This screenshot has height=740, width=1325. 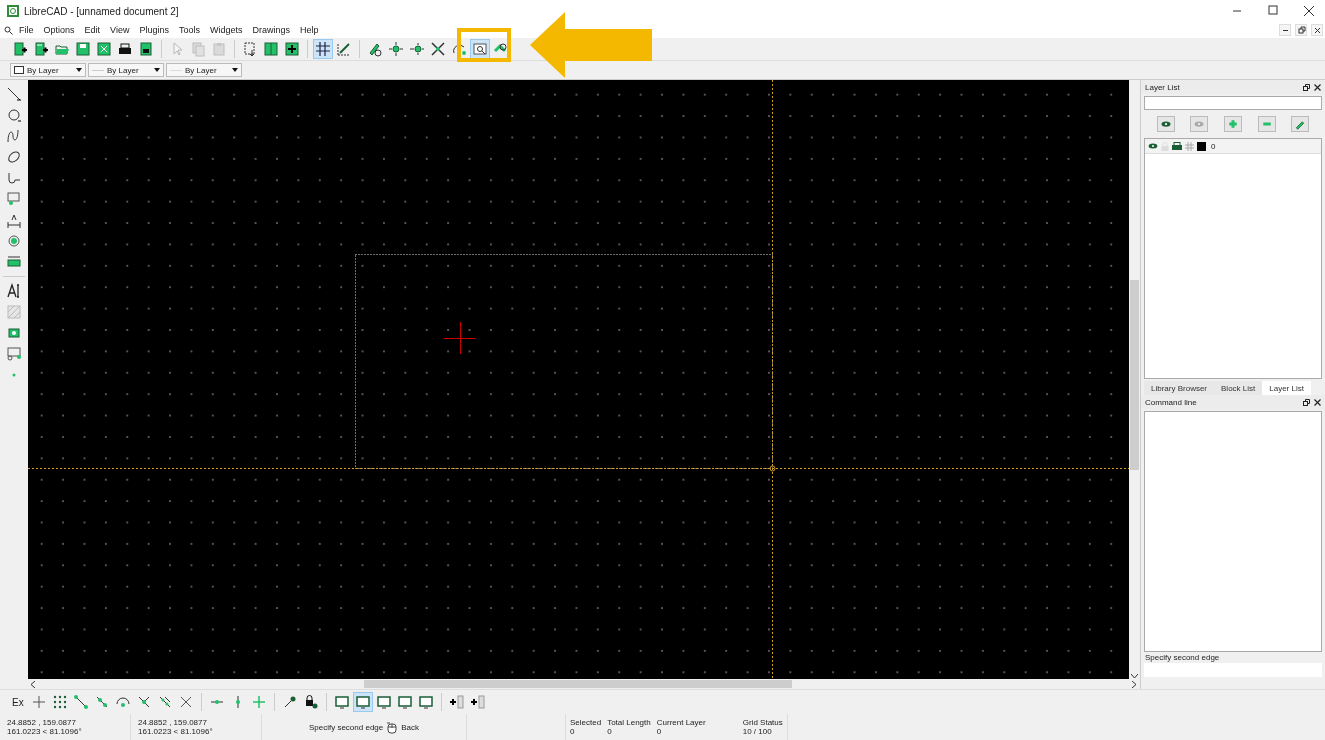 What do you see at coordinates (1273, 11) in the screenshot?
I see `maximize-icon` at bounding box center [1273, 11].